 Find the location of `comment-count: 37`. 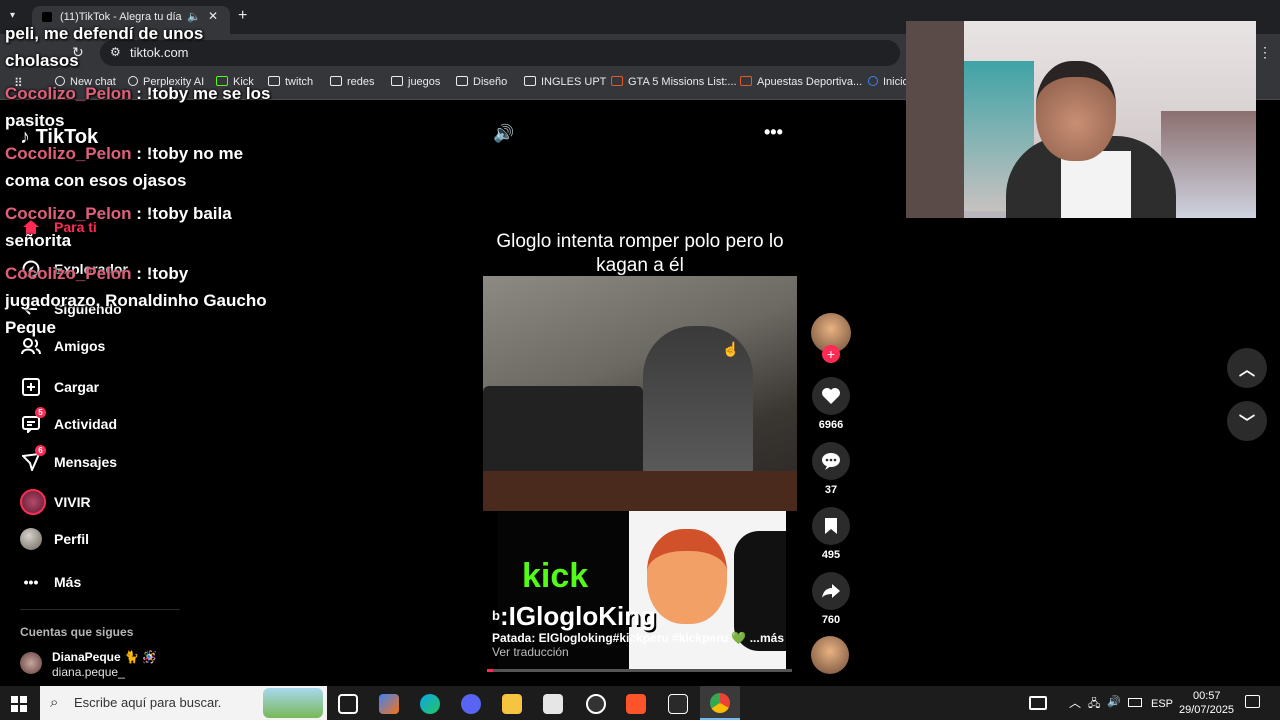

comment-count: 37 is located at coordinates (831, 490).